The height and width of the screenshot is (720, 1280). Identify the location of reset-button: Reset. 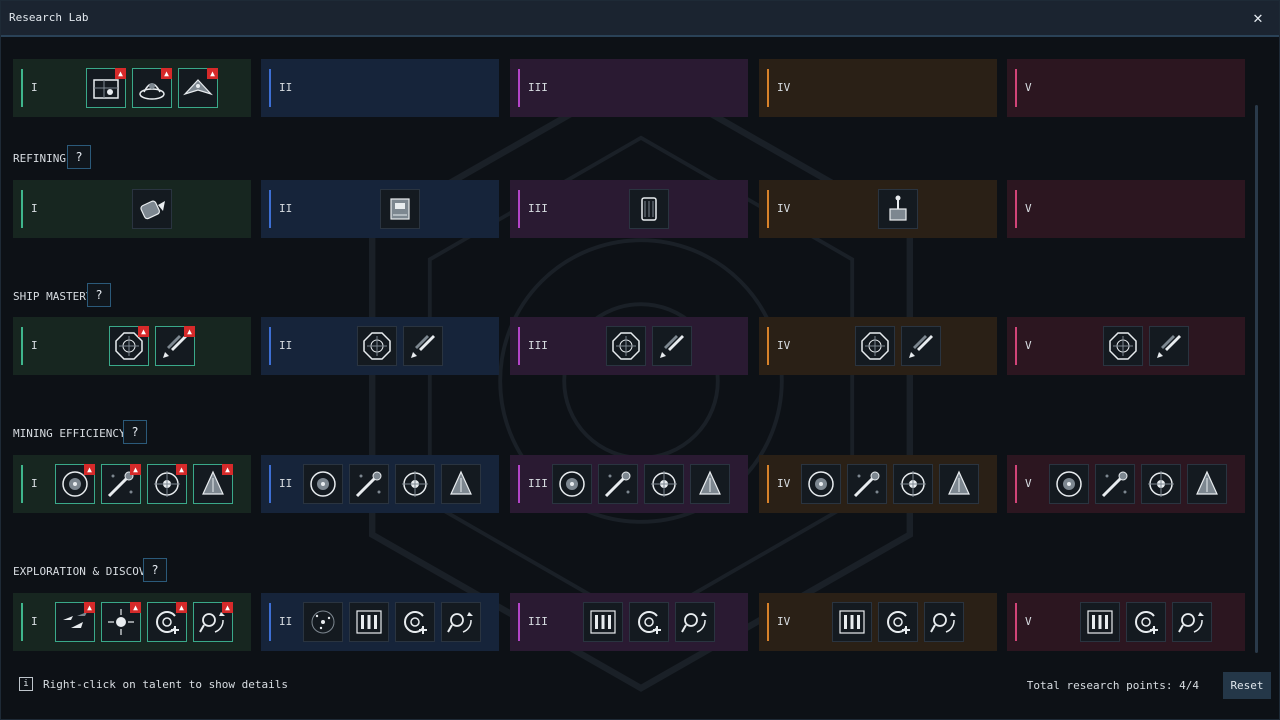
(1247, 685).